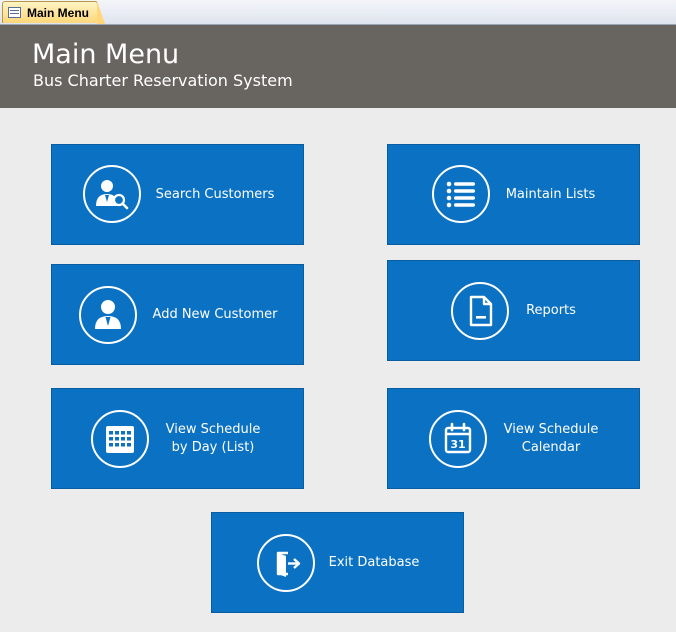 This screenshot has width=676, height=632. What do you see at coordinates (461, 194) in the screenshot?
I see `list-icon` at bounding box center [461, 194].